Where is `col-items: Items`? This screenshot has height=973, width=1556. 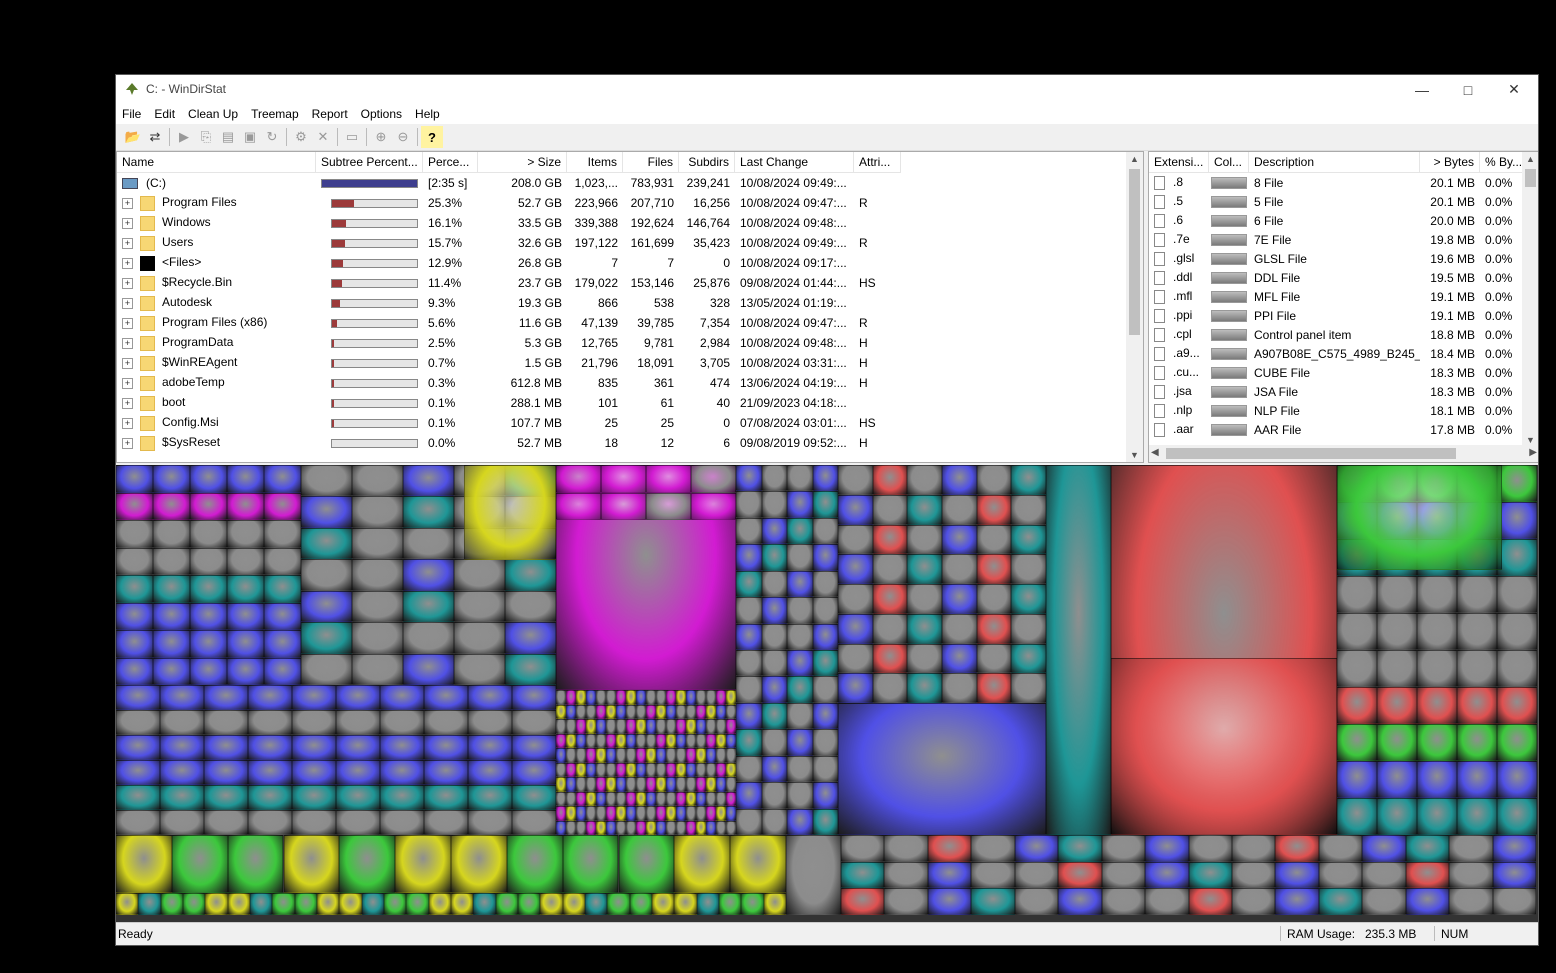 col-items: Items is located at coordinates (595, 162).